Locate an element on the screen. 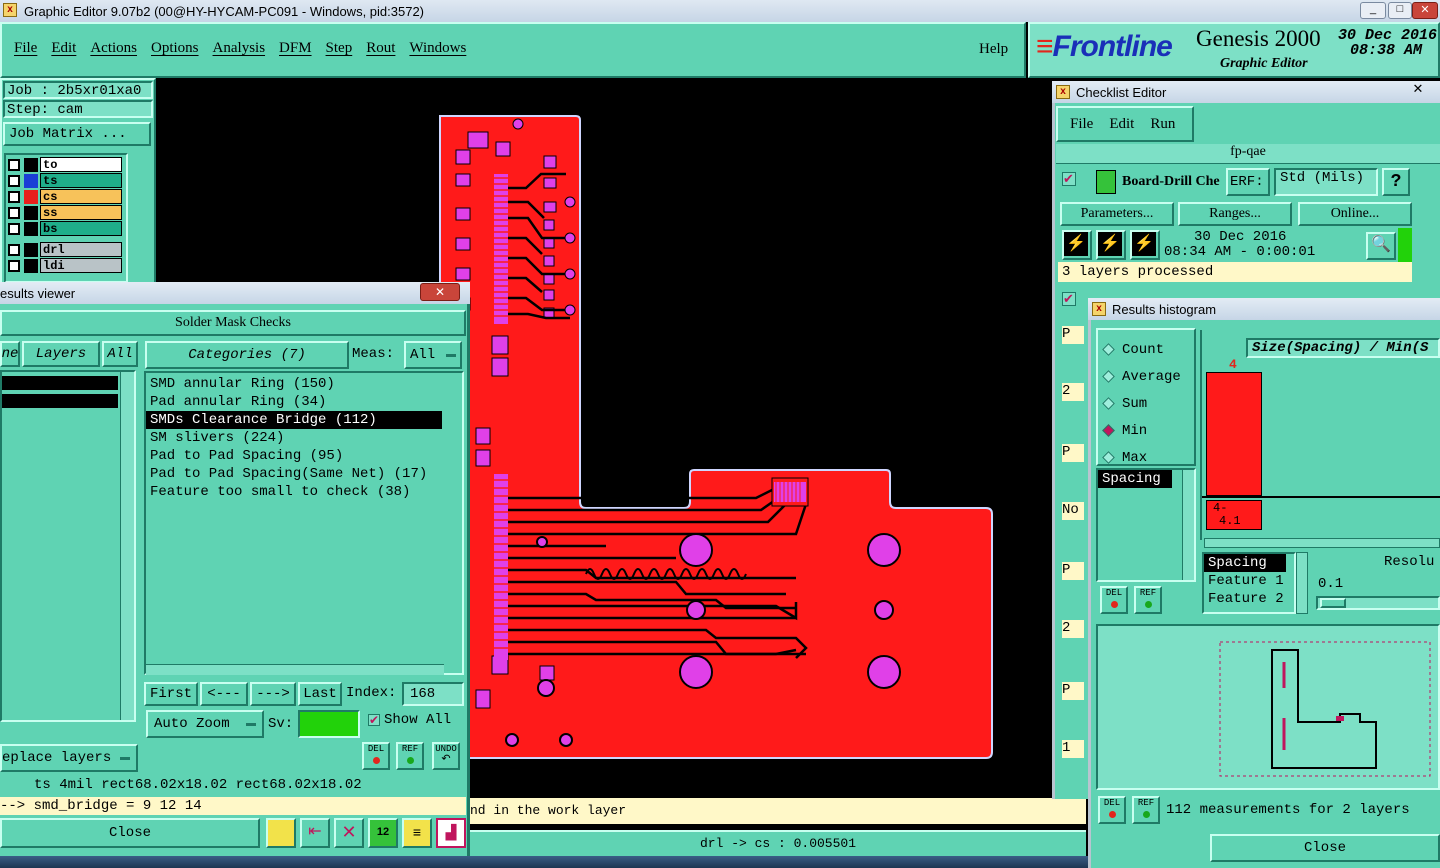  ref-cross-icon: ✕ is located at coordinates (349, 833).